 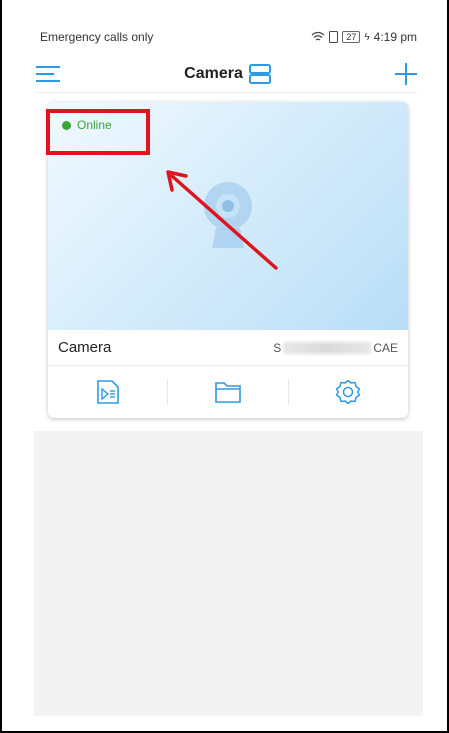 I want to click on layout-icon, so click(x=259, y=74).